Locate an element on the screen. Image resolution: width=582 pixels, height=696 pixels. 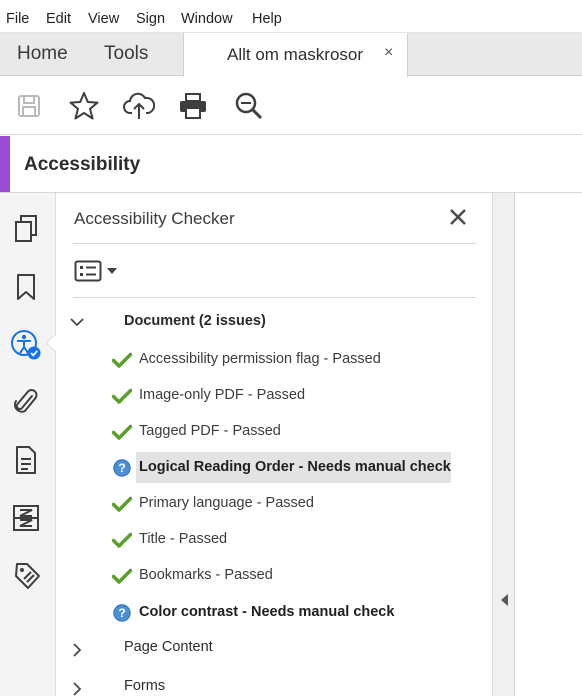
check-item-label: Accessibility permission flag - Passed is located at coordinates (260, 359).